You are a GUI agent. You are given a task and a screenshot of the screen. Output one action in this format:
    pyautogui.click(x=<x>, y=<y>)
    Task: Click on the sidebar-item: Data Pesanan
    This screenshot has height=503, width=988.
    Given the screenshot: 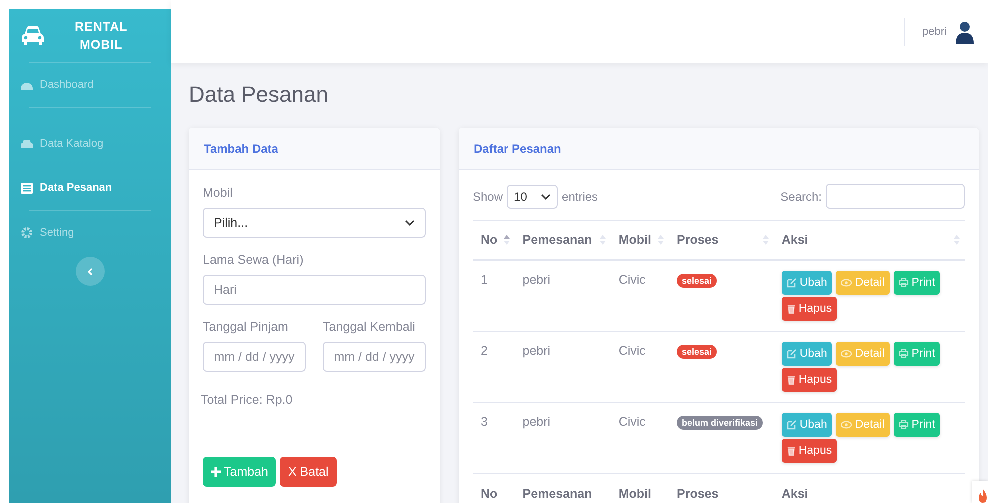 What is the action you would take?
    pyautogui.click(x=90, y=188)
    